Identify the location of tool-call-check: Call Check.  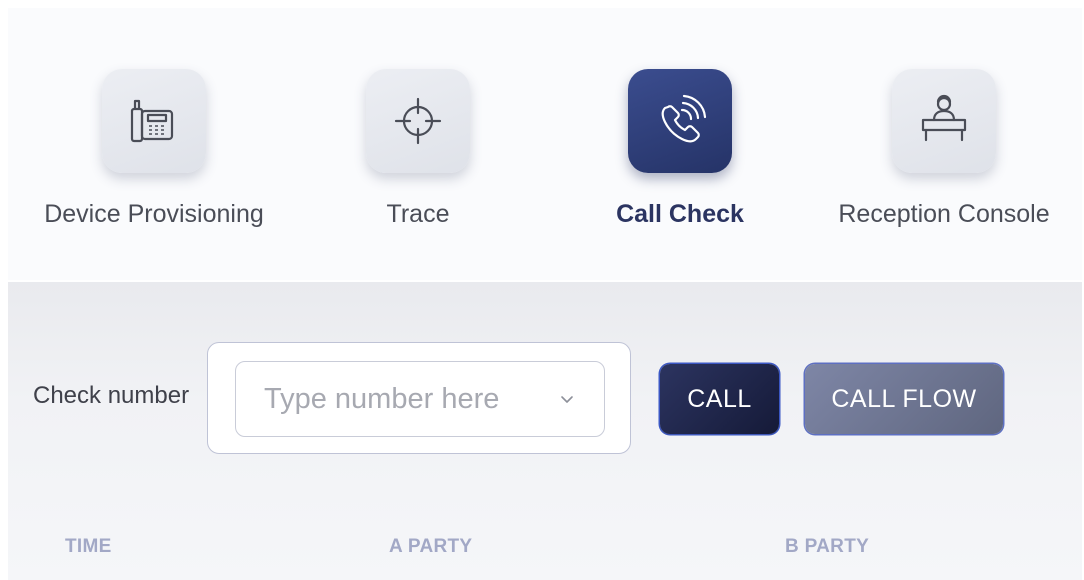
(680, 144).